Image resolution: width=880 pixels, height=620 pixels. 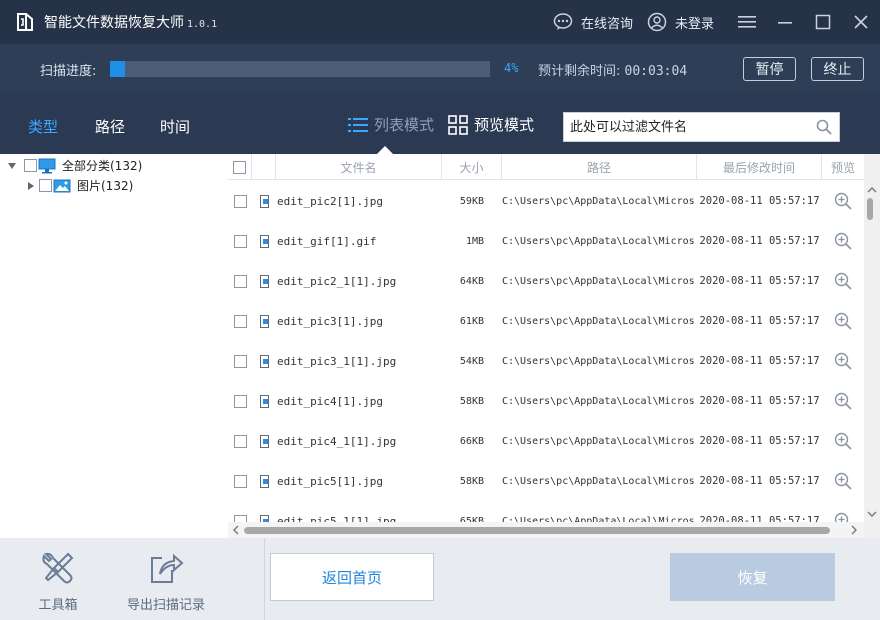 I want to click on tab-time: 时间, so click(x=175, y=126).